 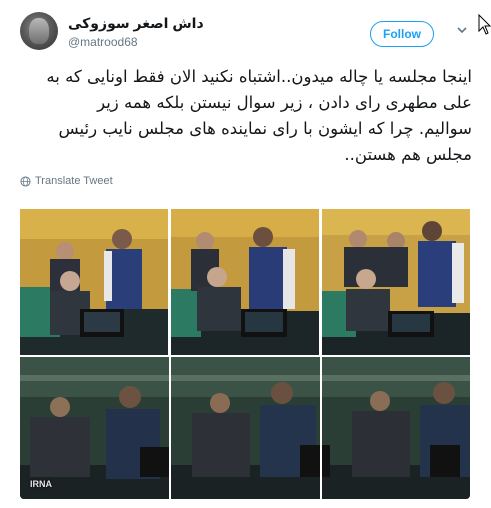 What do you see at coordinates (462, 30) in the screenshot?
I see `chevron-down-icon` at bounding box center [462, 30].